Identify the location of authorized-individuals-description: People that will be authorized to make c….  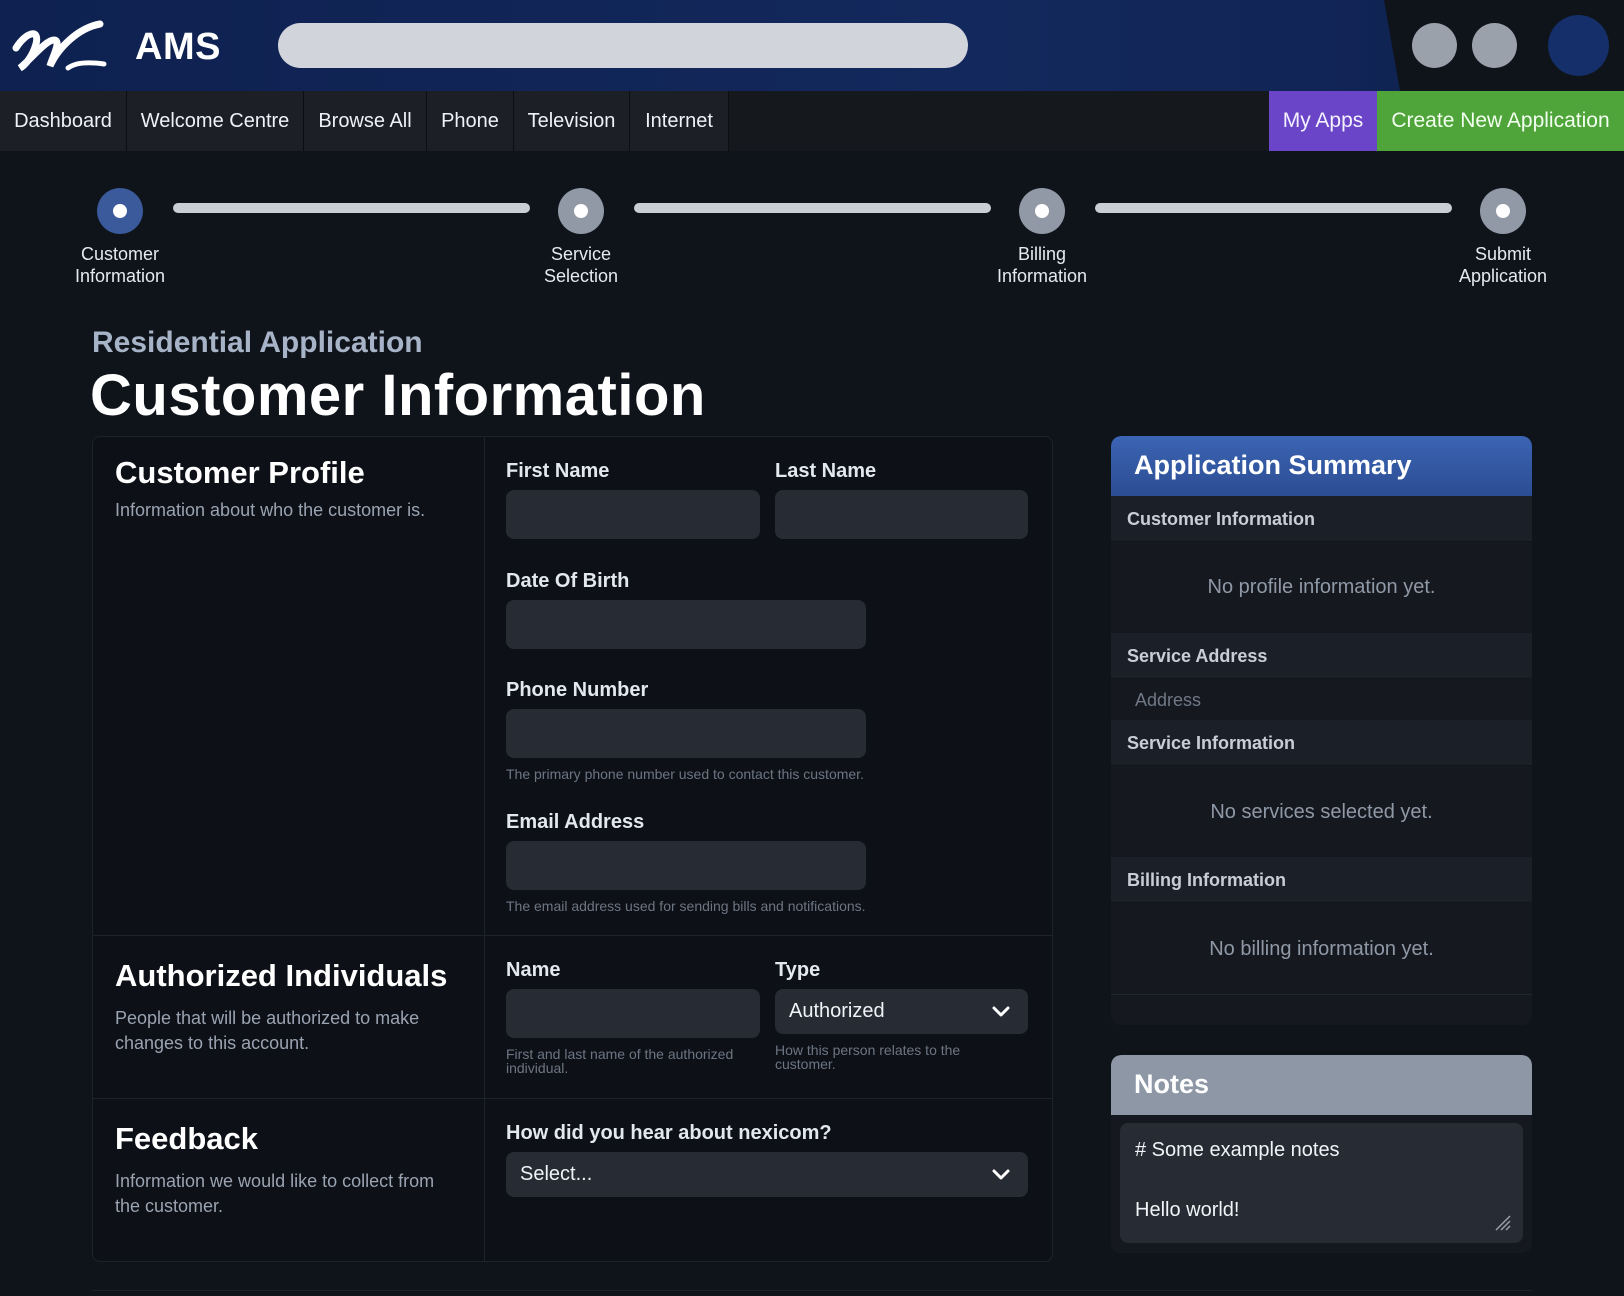
(267, 1030).